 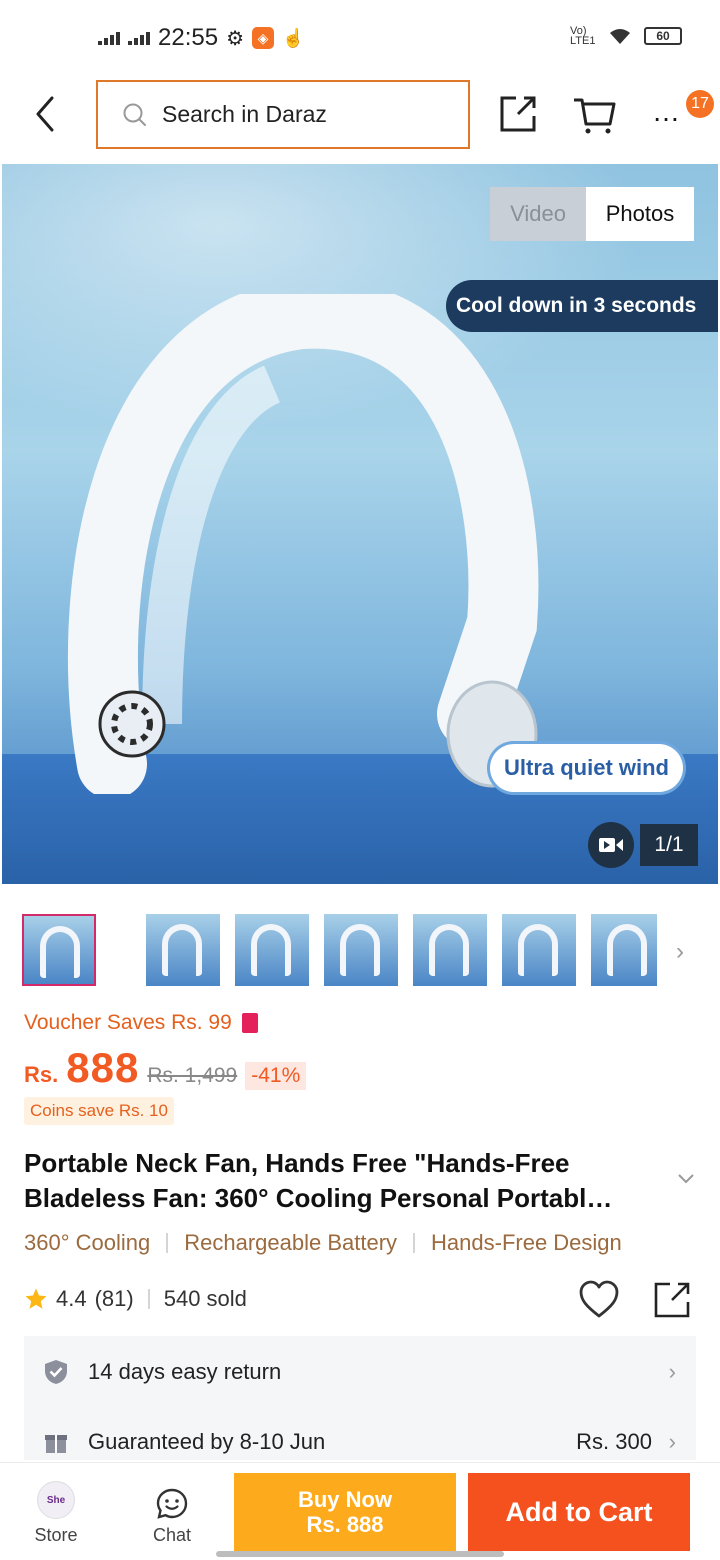 I want to click on coins-badge: Coins save Rs. 10, so click(x=99, y=1111).